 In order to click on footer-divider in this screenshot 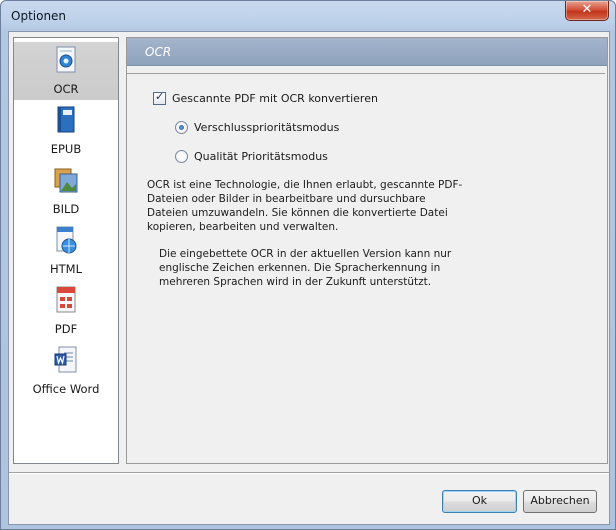, I will do `click(309, 473)`.